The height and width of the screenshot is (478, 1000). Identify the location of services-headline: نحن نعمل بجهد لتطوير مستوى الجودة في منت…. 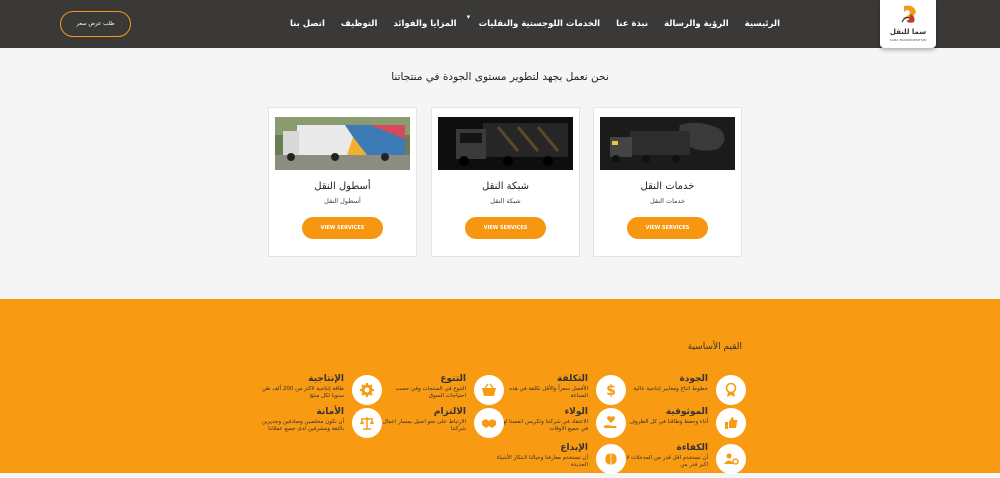
(500, 77).